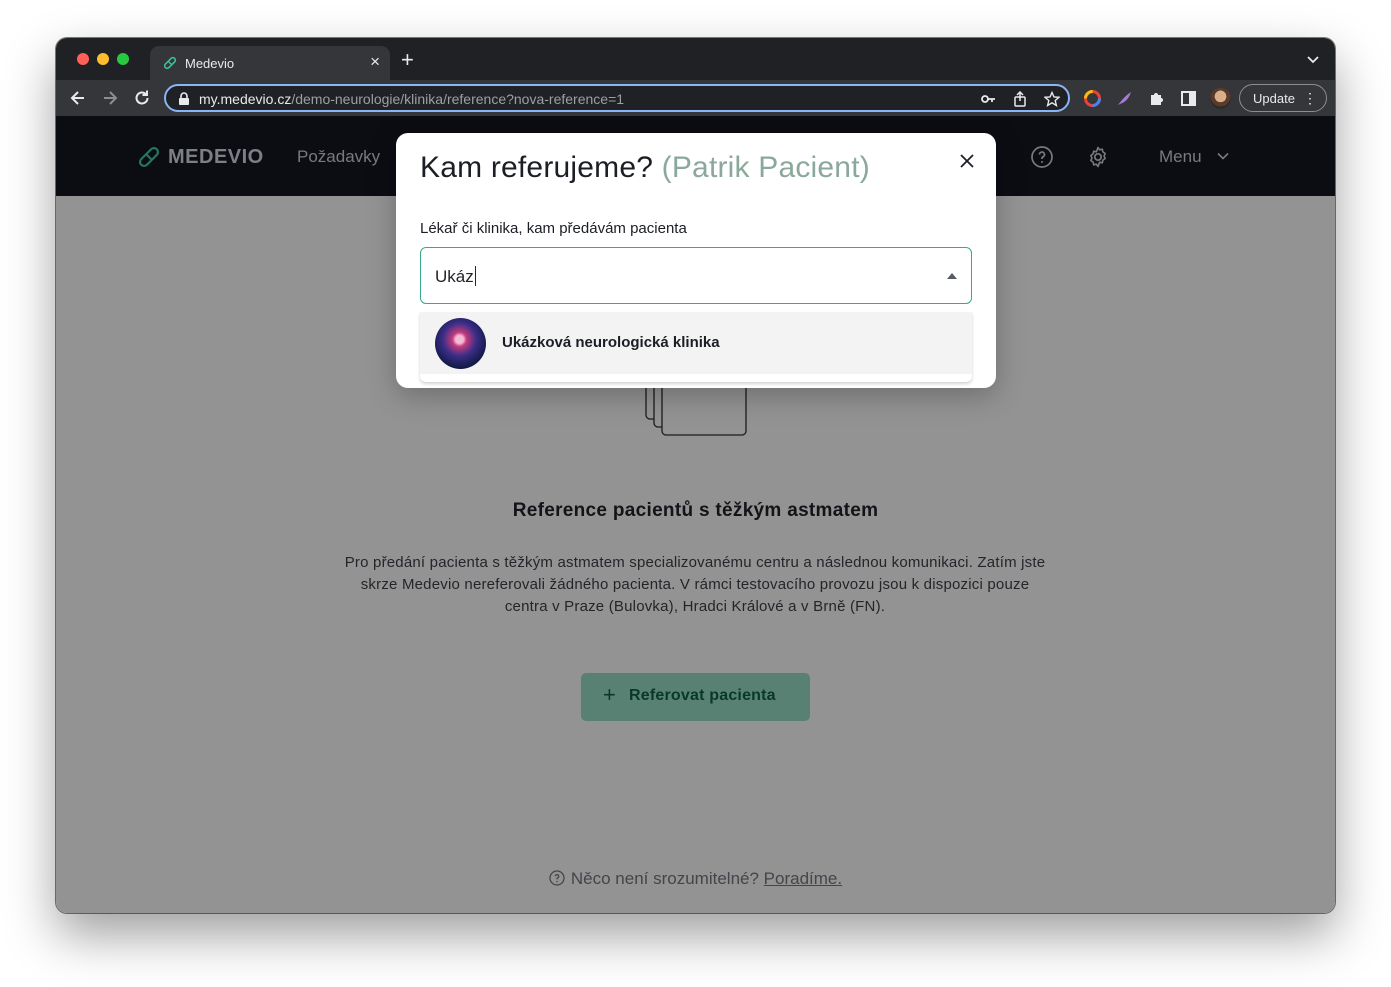  What do you see at coordinates (142, 98) in the screenshot?
I see `reload-icon` at bounding box center [142, 98].